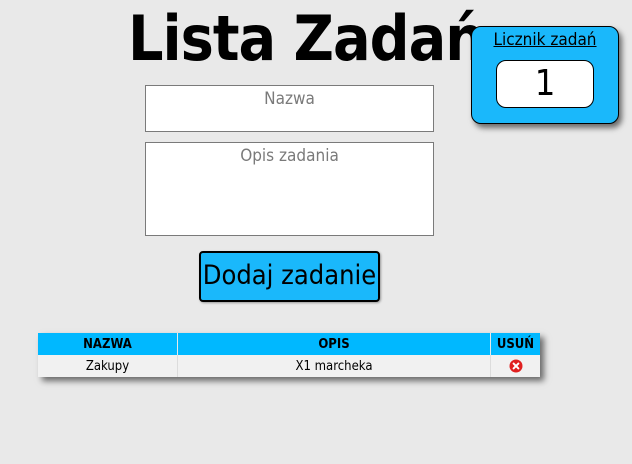  What do you see at coordinates (334, 366) in the screenshot?
I see `task-description-cell: X1 marcheka` at bounding box center [334, 366].